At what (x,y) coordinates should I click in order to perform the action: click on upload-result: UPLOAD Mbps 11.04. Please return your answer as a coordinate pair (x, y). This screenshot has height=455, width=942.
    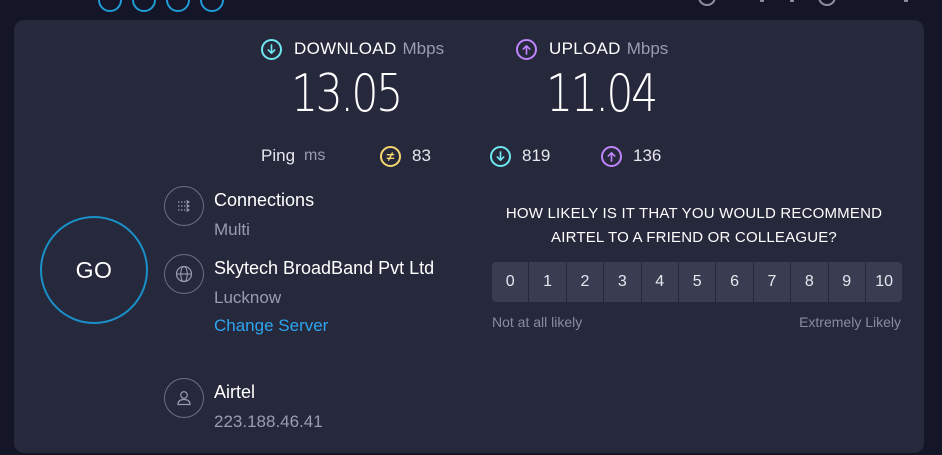
    Looking at the image, I should click on (598, 80).